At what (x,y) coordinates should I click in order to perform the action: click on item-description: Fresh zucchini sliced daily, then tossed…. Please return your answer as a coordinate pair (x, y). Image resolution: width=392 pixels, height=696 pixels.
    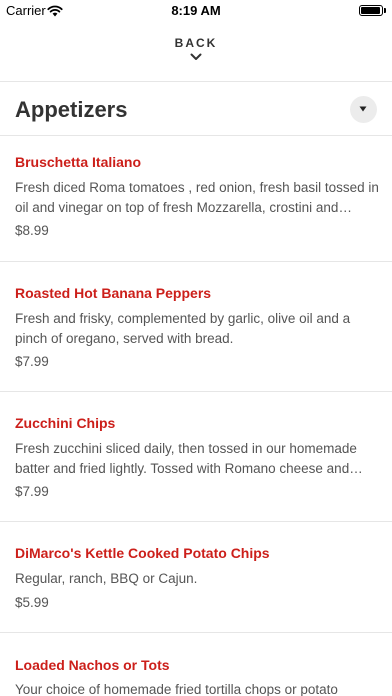
    Looking at the image, I should click on (186, 458).